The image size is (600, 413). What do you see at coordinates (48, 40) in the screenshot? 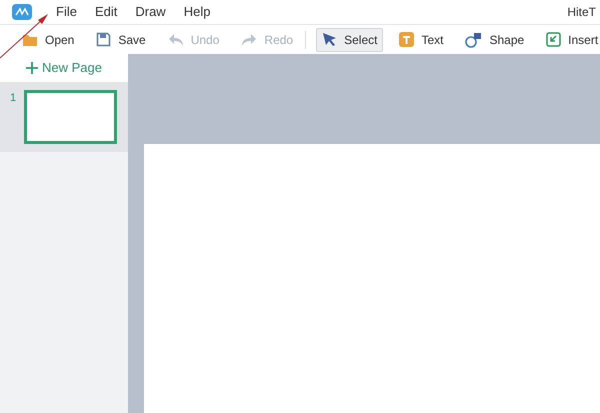
I see `toolbar-button: Open` at bounding box center [48, 40].